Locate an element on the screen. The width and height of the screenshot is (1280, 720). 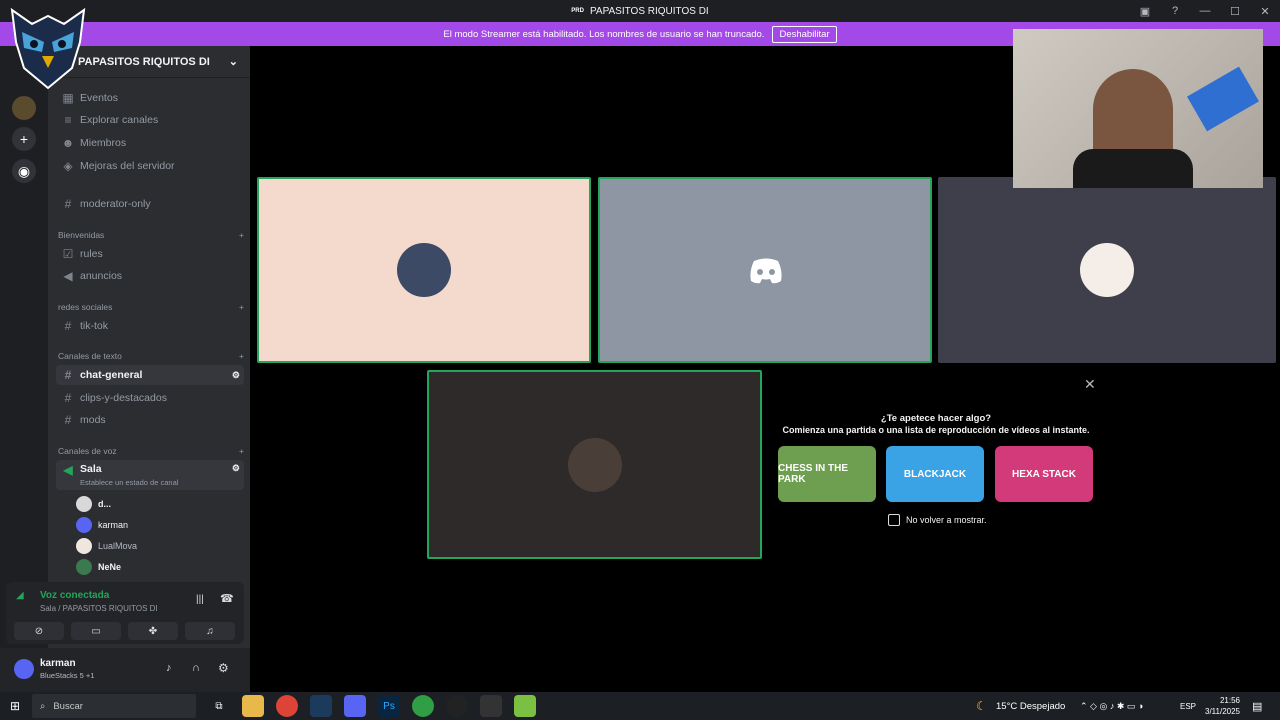
channel-mods: # mods is located at coordinates (150, 420).